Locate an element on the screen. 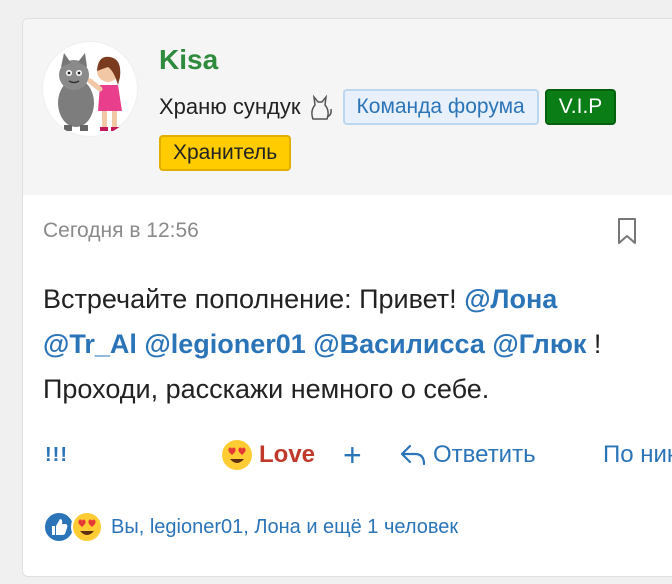 The width and height of the screenshot is (672, 584). search-by-nick-button: По нику is located at coordinates (637, 455).